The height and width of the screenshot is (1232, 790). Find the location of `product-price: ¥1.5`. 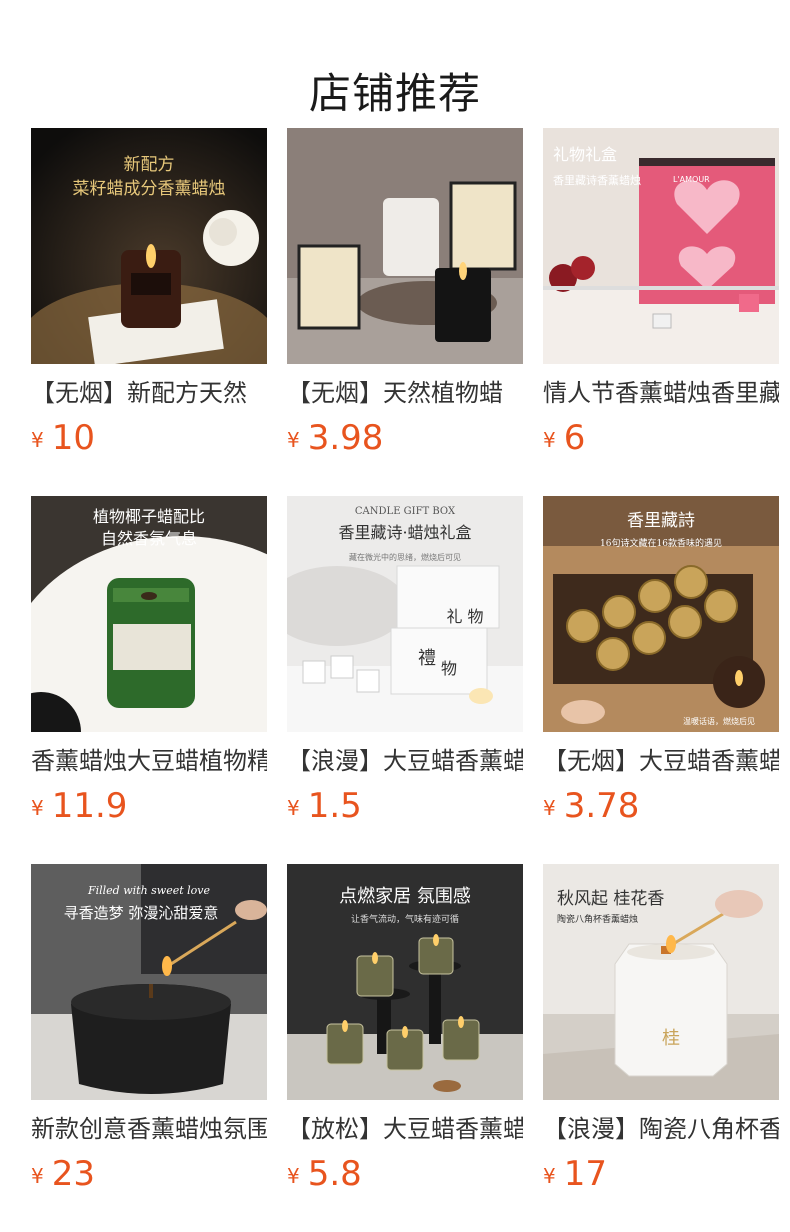

product-price: ¥1.5 is located at coordinates (324, 806).